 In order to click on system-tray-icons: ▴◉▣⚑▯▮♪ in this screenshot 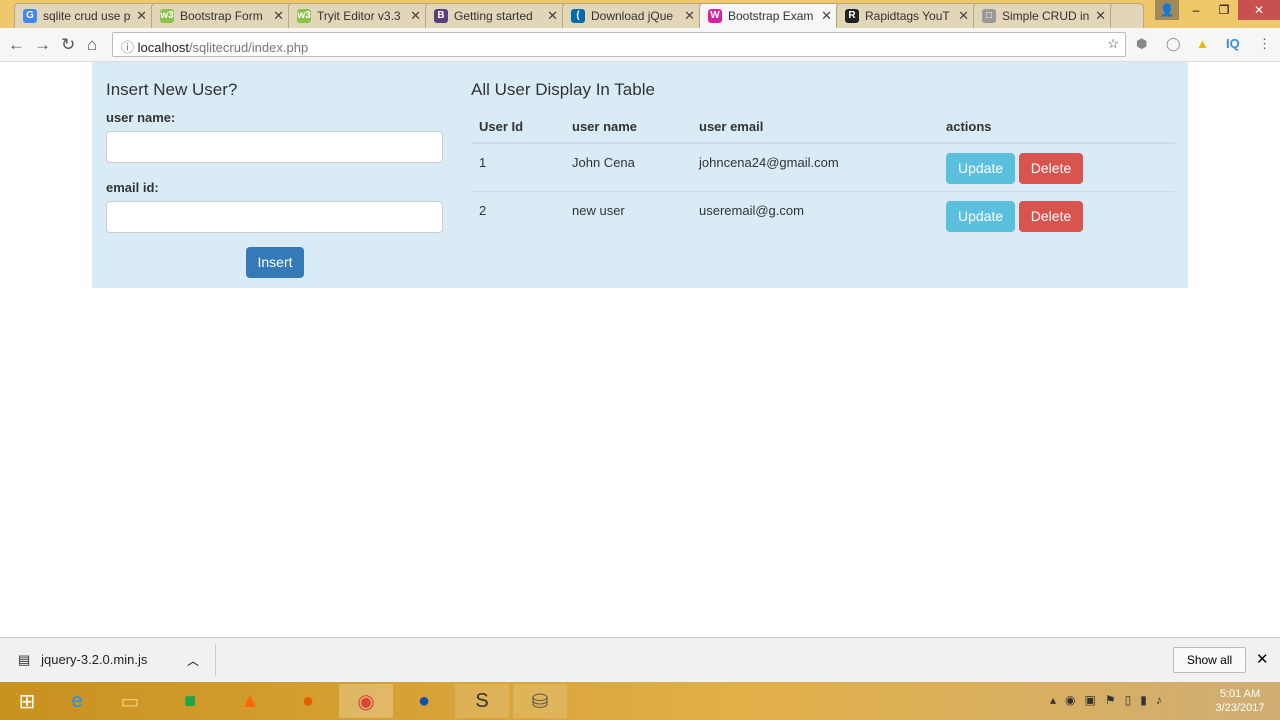, I will do `click(1110, 700)`.